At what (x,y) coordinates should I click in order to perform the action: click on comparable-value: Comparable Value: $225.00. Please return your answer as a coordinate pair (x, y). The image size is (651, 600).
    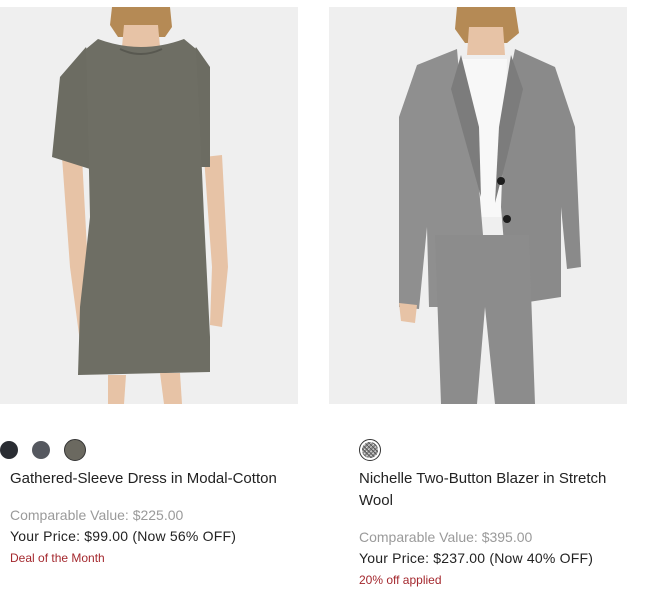
    Looking at the image, I should click on (97, 515).